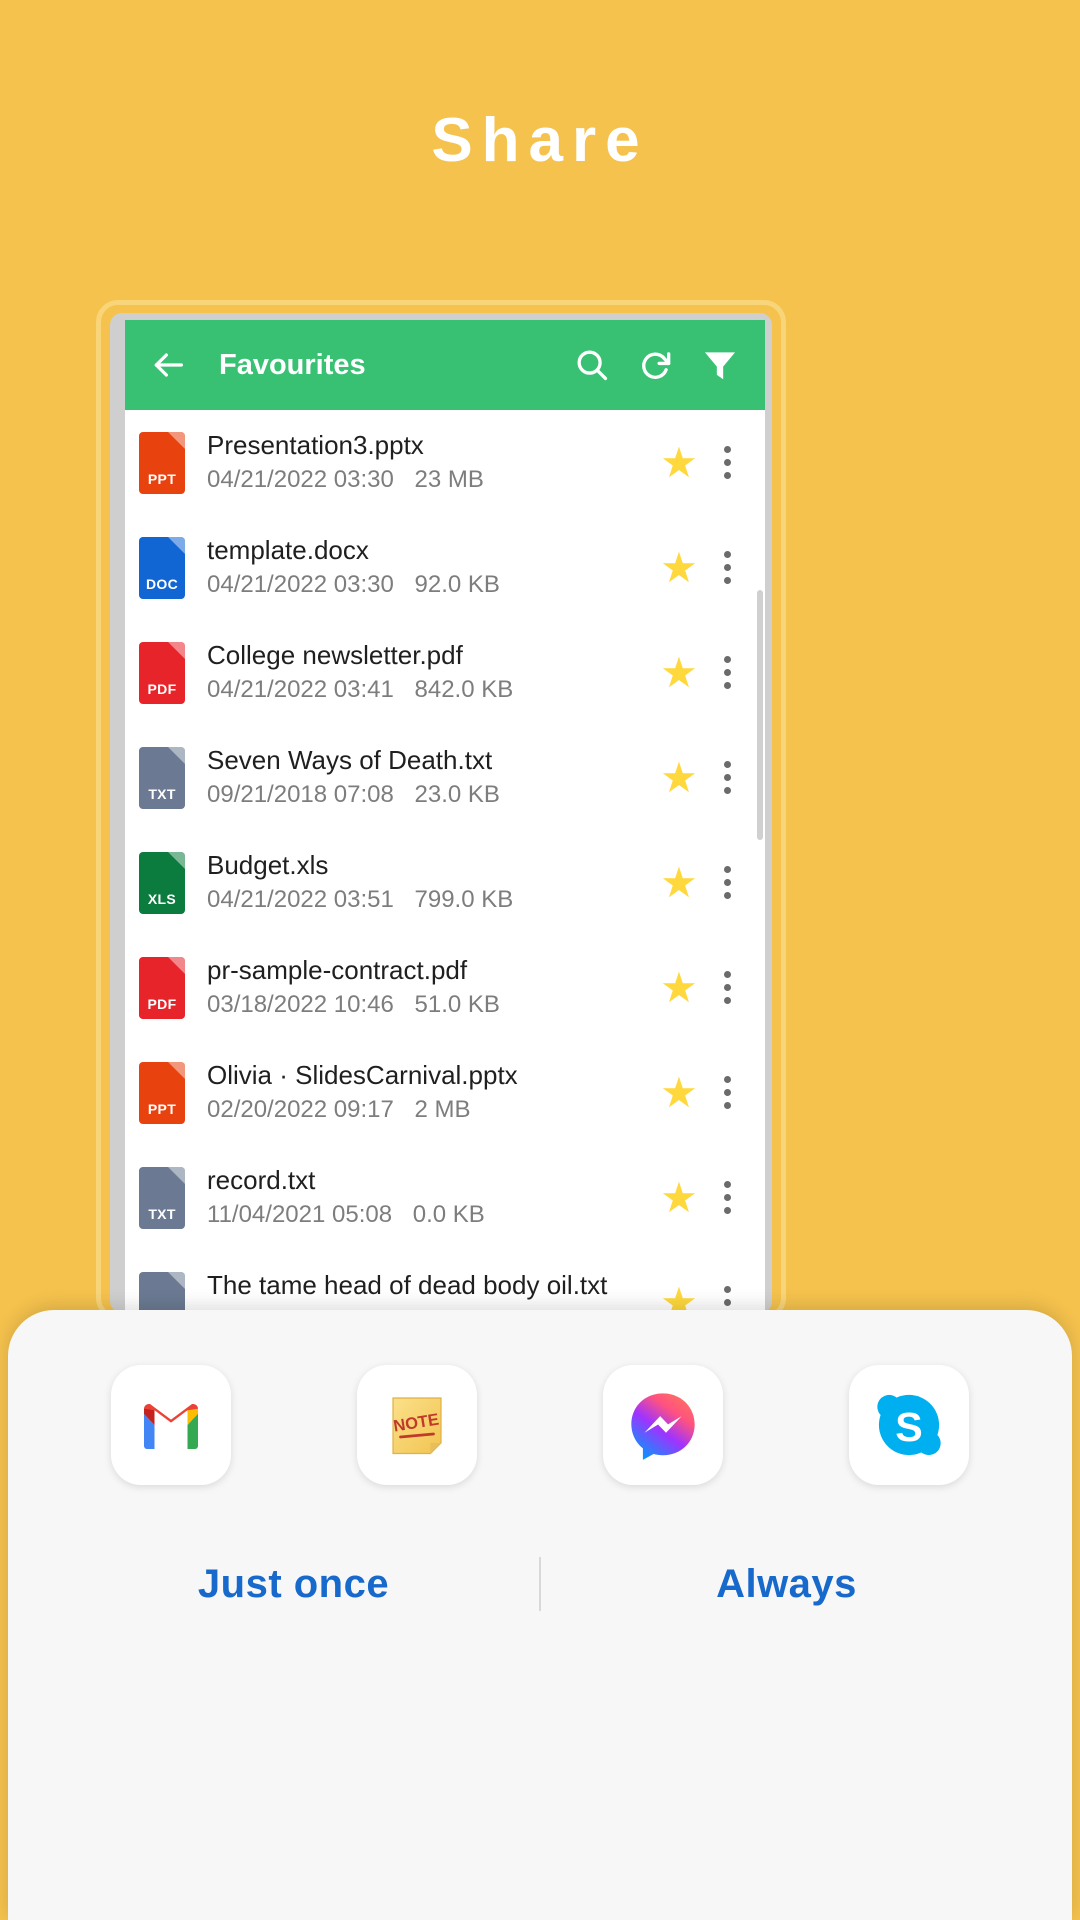  What do you see at coordinates (429, 900) in the screenshot?
I see `file-sub: 04/21/2022 03:51 799.0 KB` at bounding box center [429, 900].